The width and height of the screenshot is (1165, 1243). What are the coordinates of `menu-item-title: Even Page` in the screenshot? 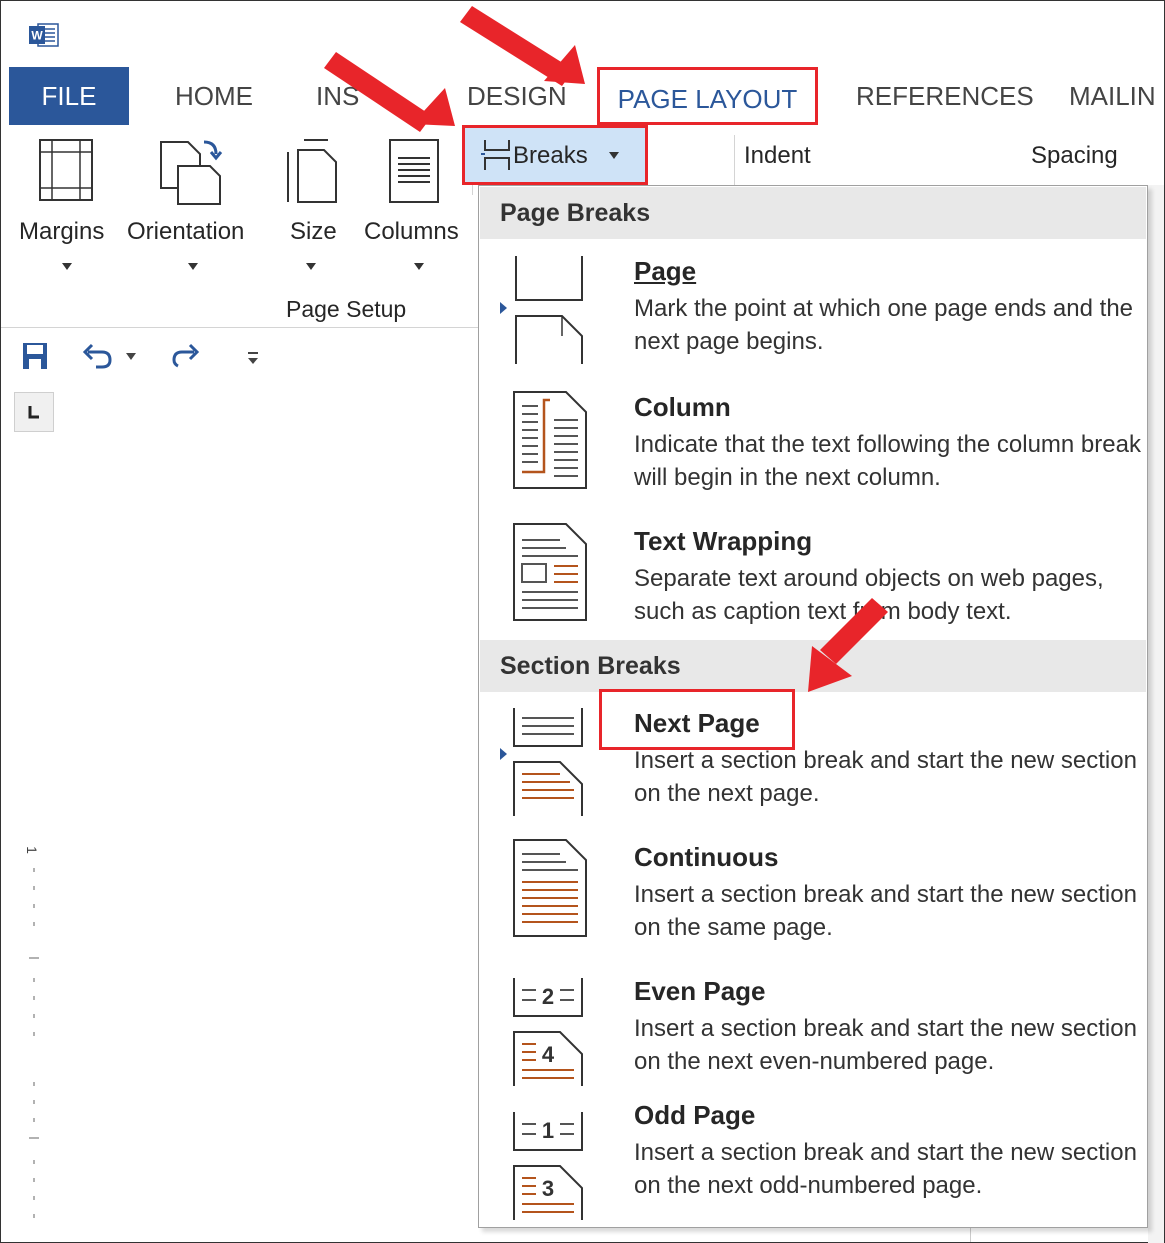 It's located at (700, 991).